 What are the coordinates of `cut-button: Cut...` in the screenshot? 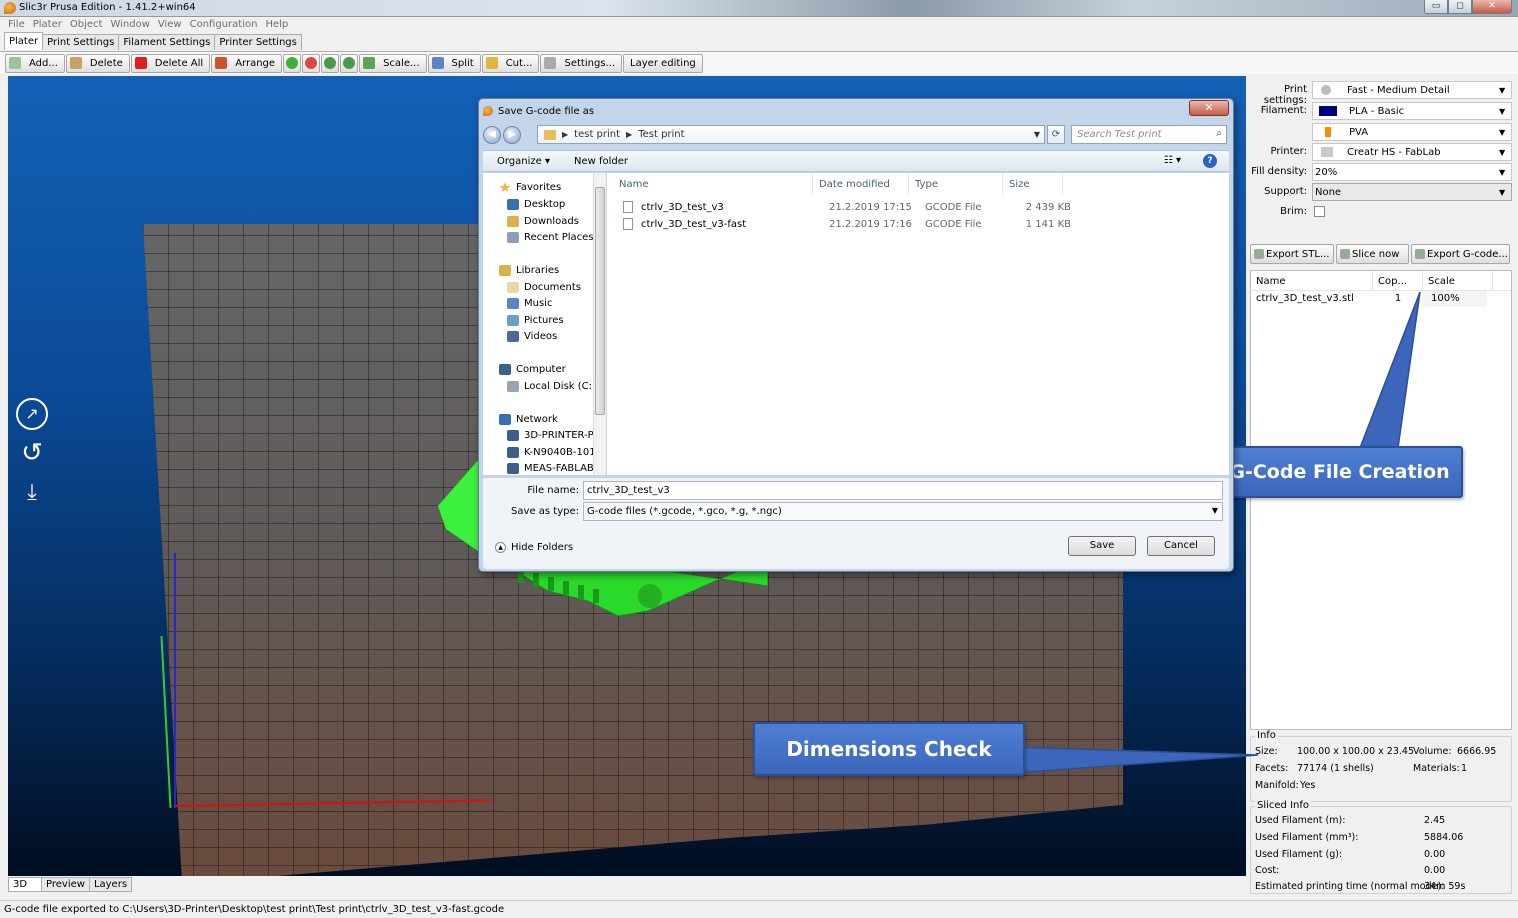 It's located at (510, 63).